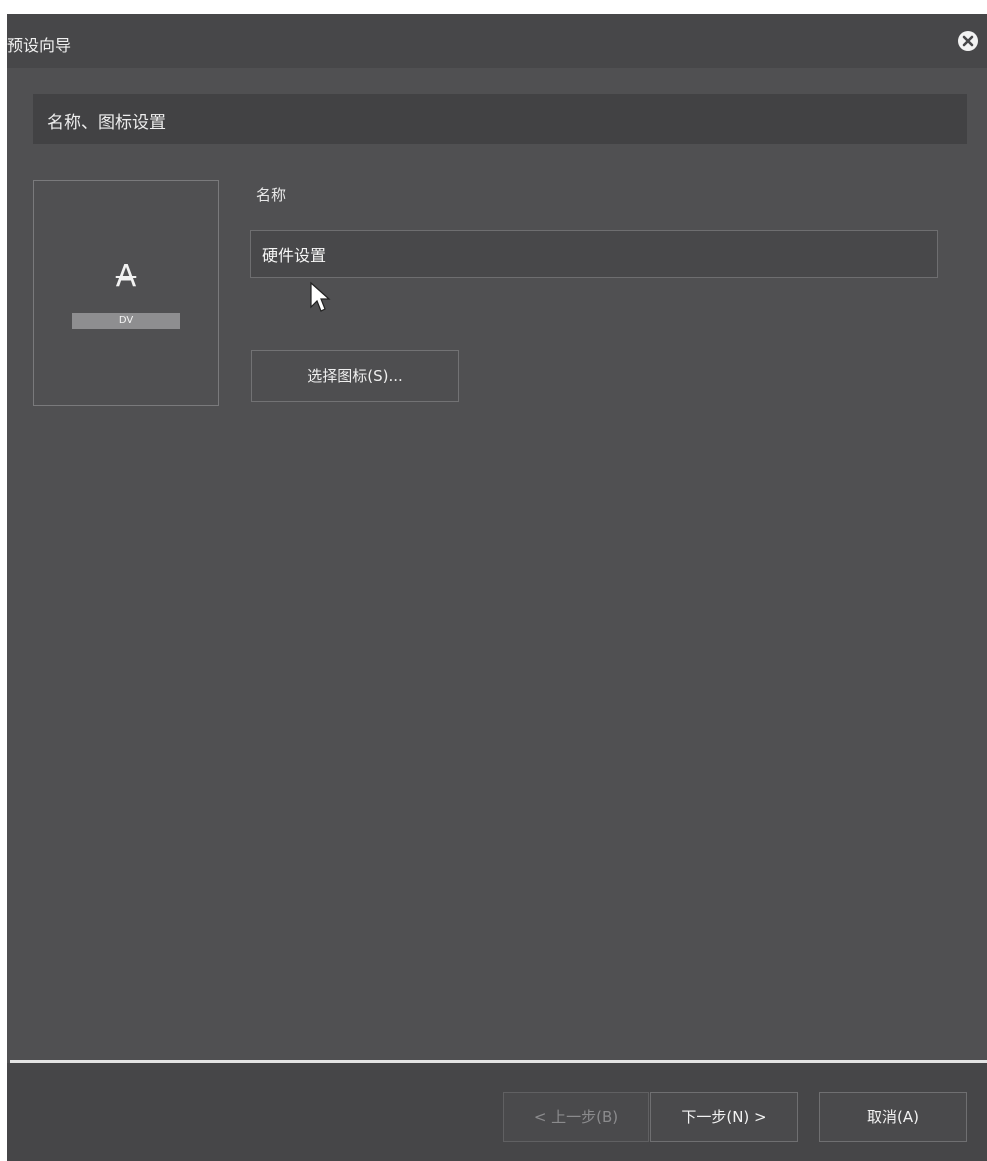  Describe the element at coordinates (594, 254) in the screenshot. I see `name-input` at that location.